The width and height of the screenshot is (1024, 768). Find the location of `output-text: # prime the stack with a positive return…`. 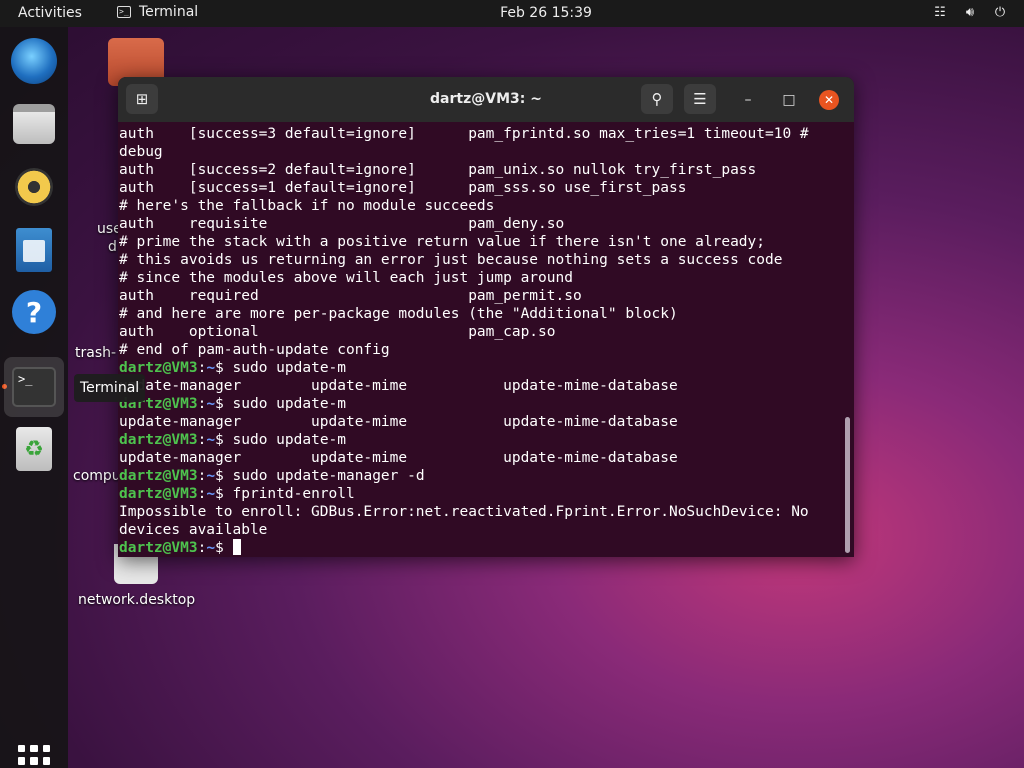

output-text: # prime the stack with a positive return… is located at coordinates (442, 242).